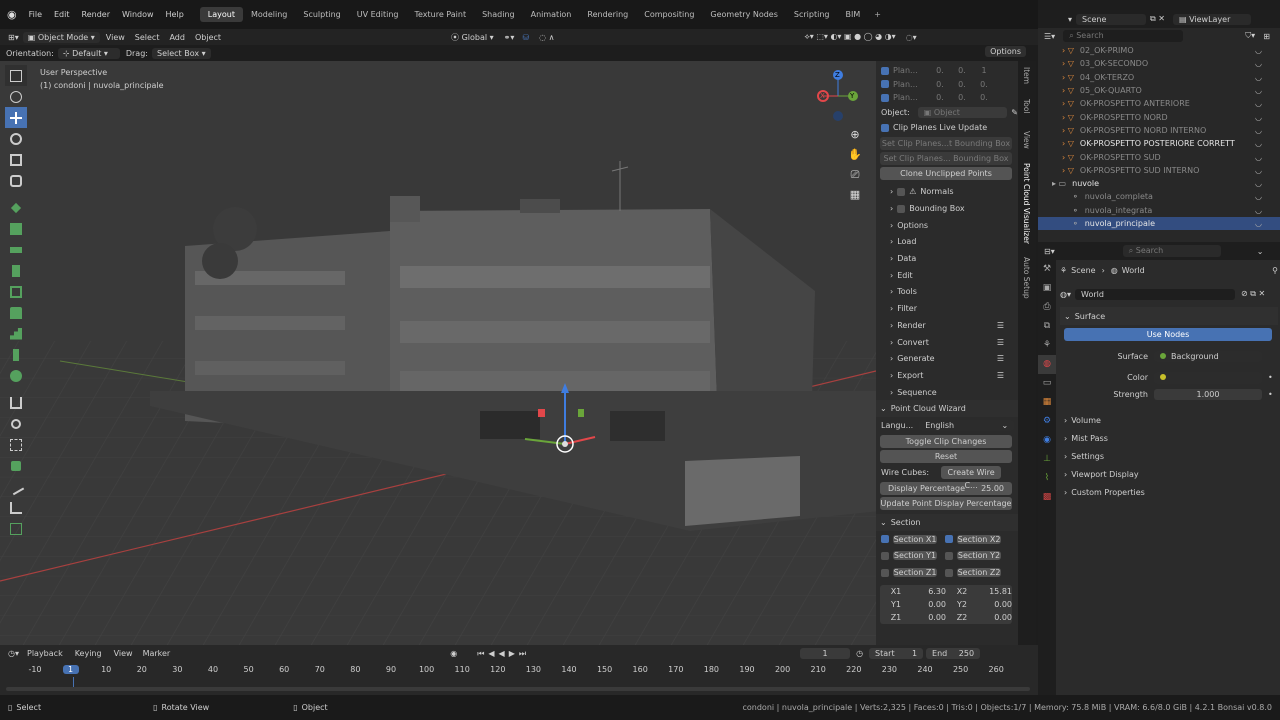 This screenshot has height=720, width=1280. Describe the element at coordinates (607, 14) in the screenshot. I see `workspace-tab-rendering: Rendering` at that location.